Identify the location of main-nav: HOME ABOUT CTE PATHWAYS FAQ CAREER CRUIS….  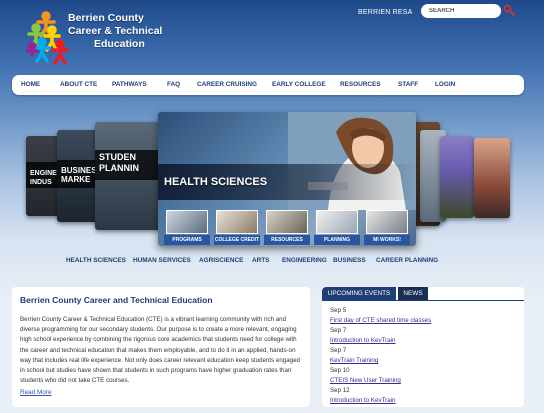
(268, 85).